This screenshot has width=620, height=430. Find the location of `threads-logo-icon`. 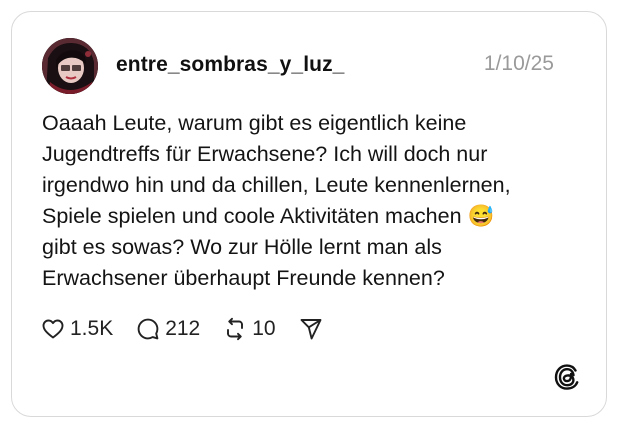

threads-logo-icon is located at coordinates (567, 377).